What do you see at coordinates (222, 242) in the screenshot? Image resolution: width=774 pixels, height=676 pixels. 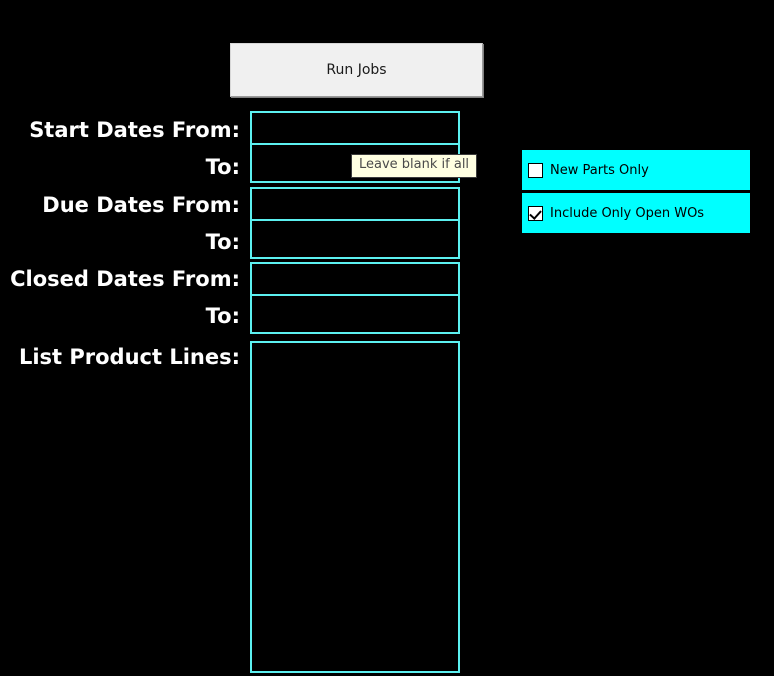 I see `label-due-dates-to: To:` at bounding box center [222, 242].